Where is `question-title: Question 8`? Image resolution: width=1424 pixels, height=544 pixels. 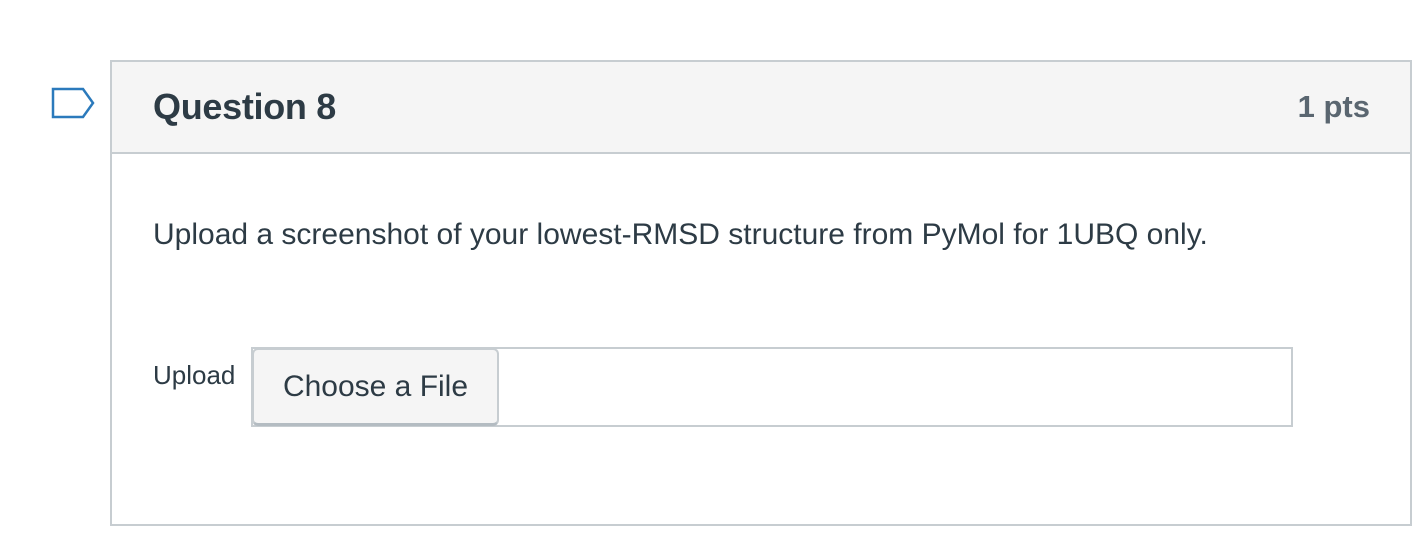 question-title: Question 8 is located at coordinates (245, 106).